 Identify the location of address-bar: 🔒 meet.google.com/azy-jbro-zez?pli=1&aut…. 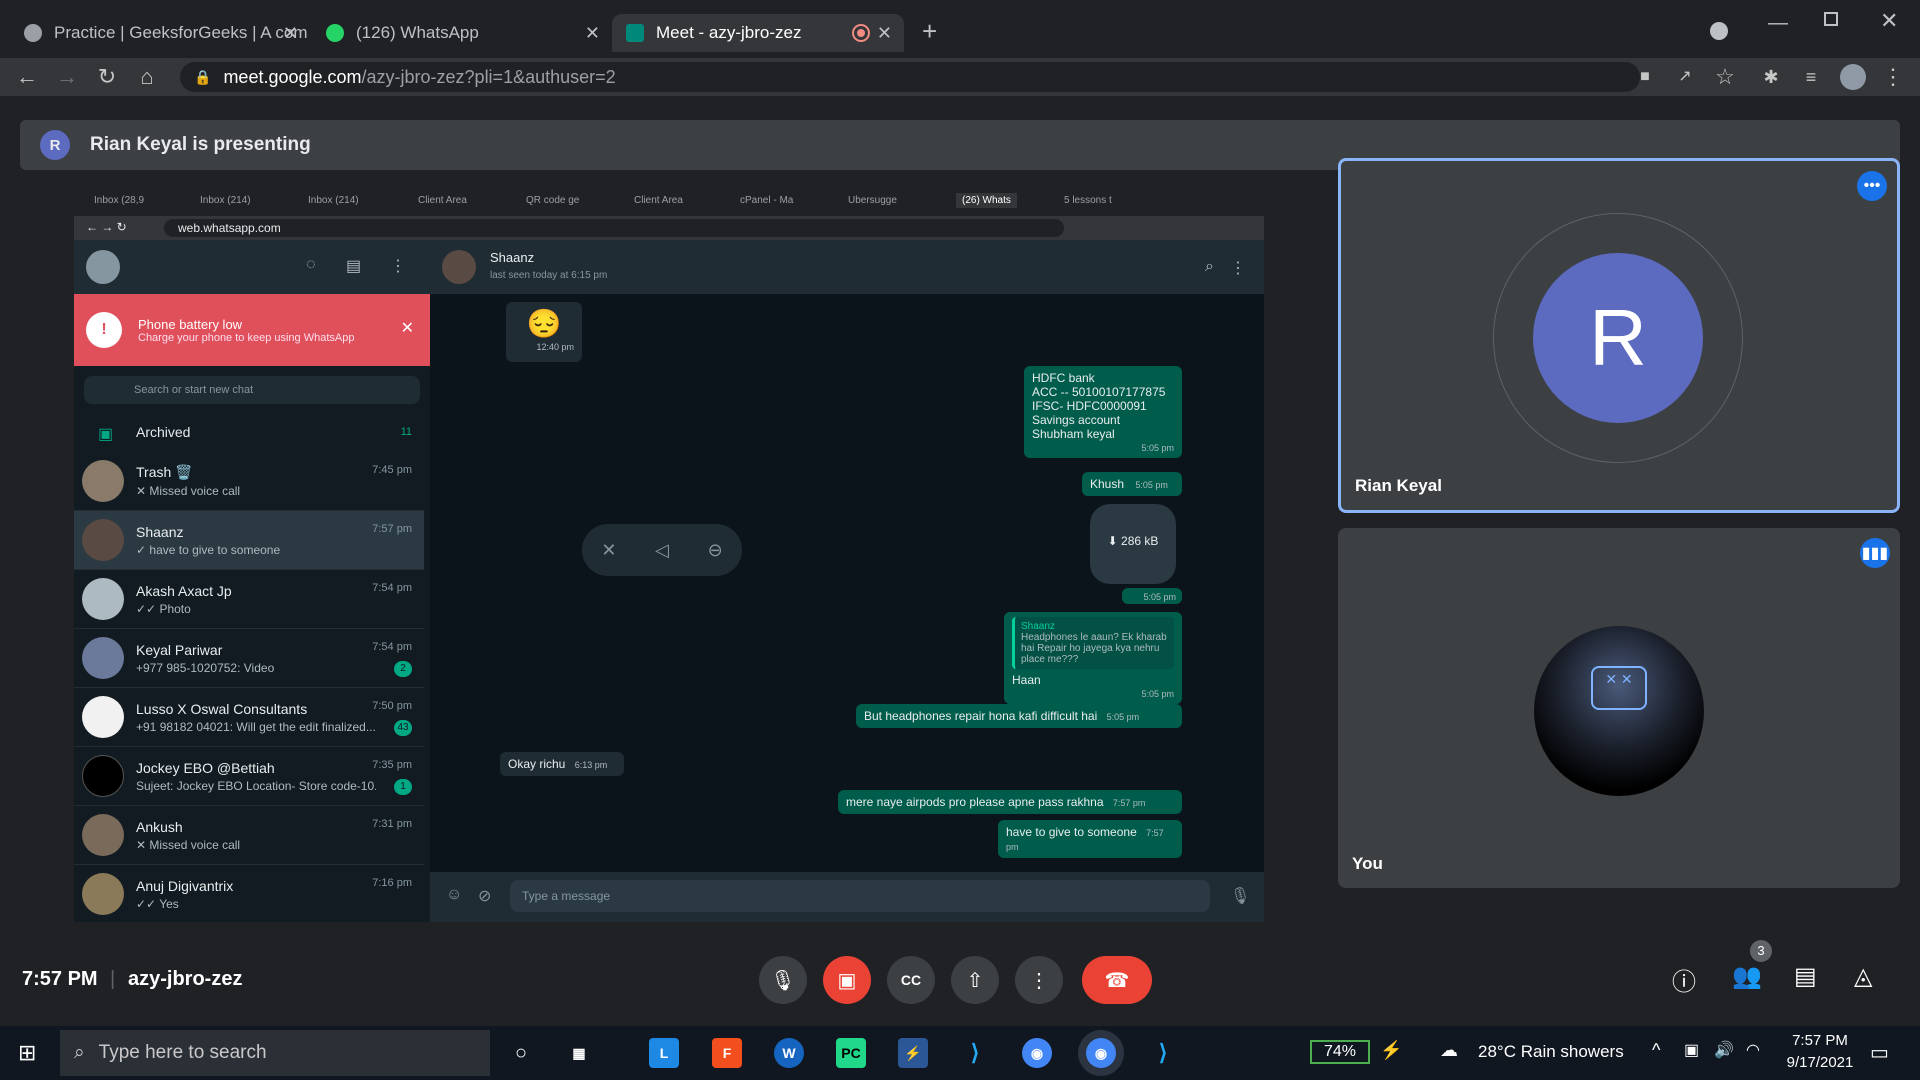
(910, 77).